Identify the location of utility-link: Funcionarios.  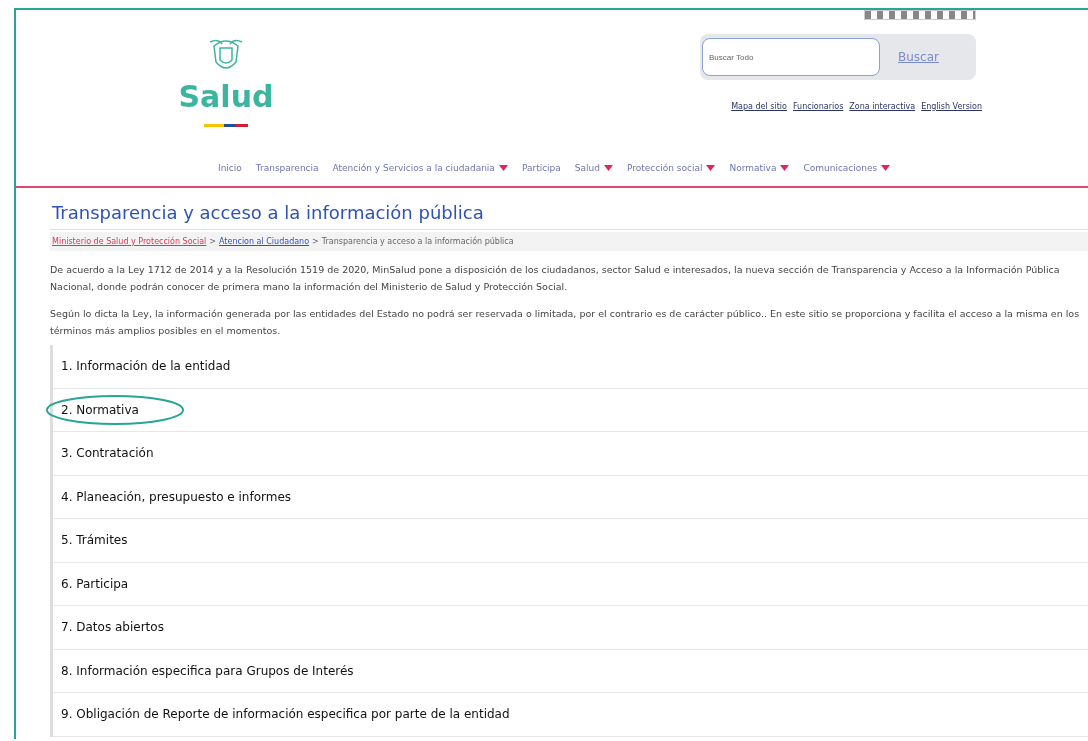
(818, 106).